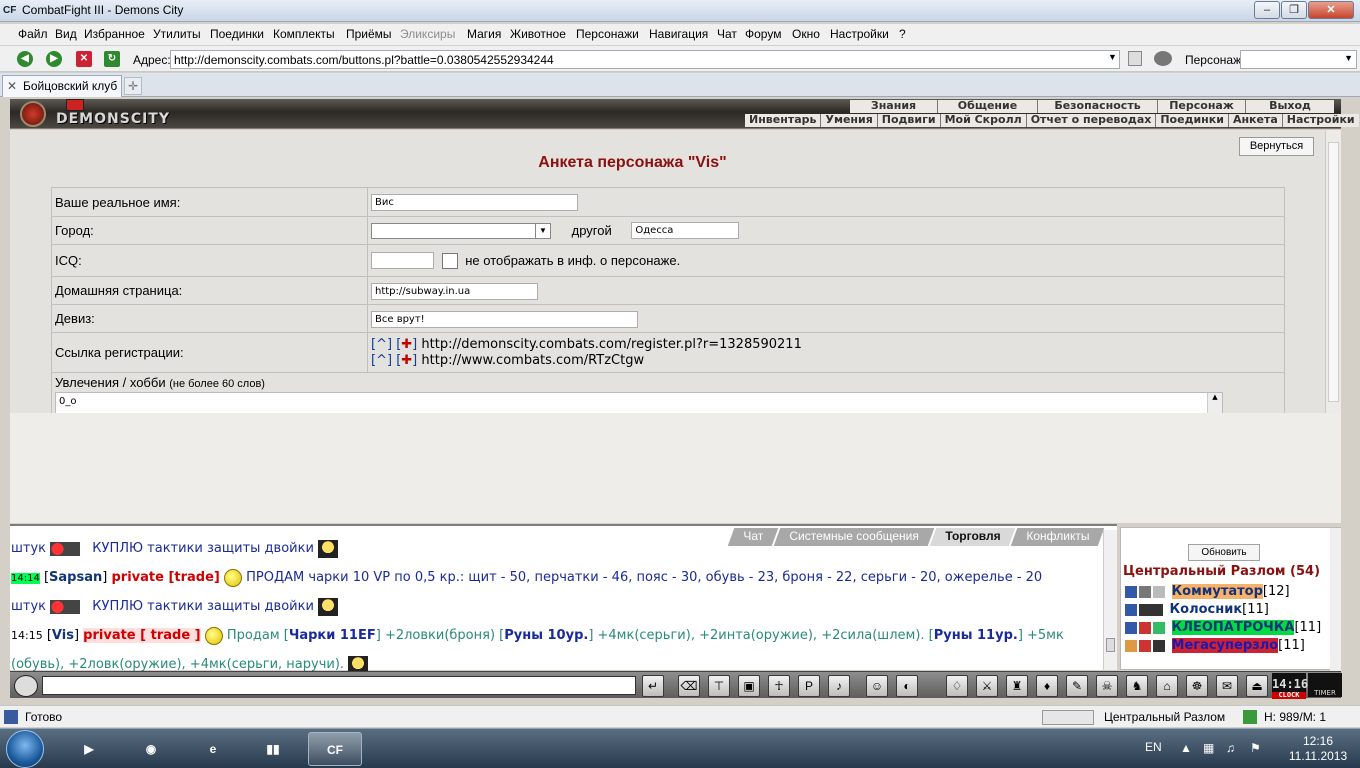 The height and width of the screenshot is (768, 1360). What do you see at coordinates (63, 635) in the screenshot?
I see `chat-nick: Vis` at bounding box center [63, 635].